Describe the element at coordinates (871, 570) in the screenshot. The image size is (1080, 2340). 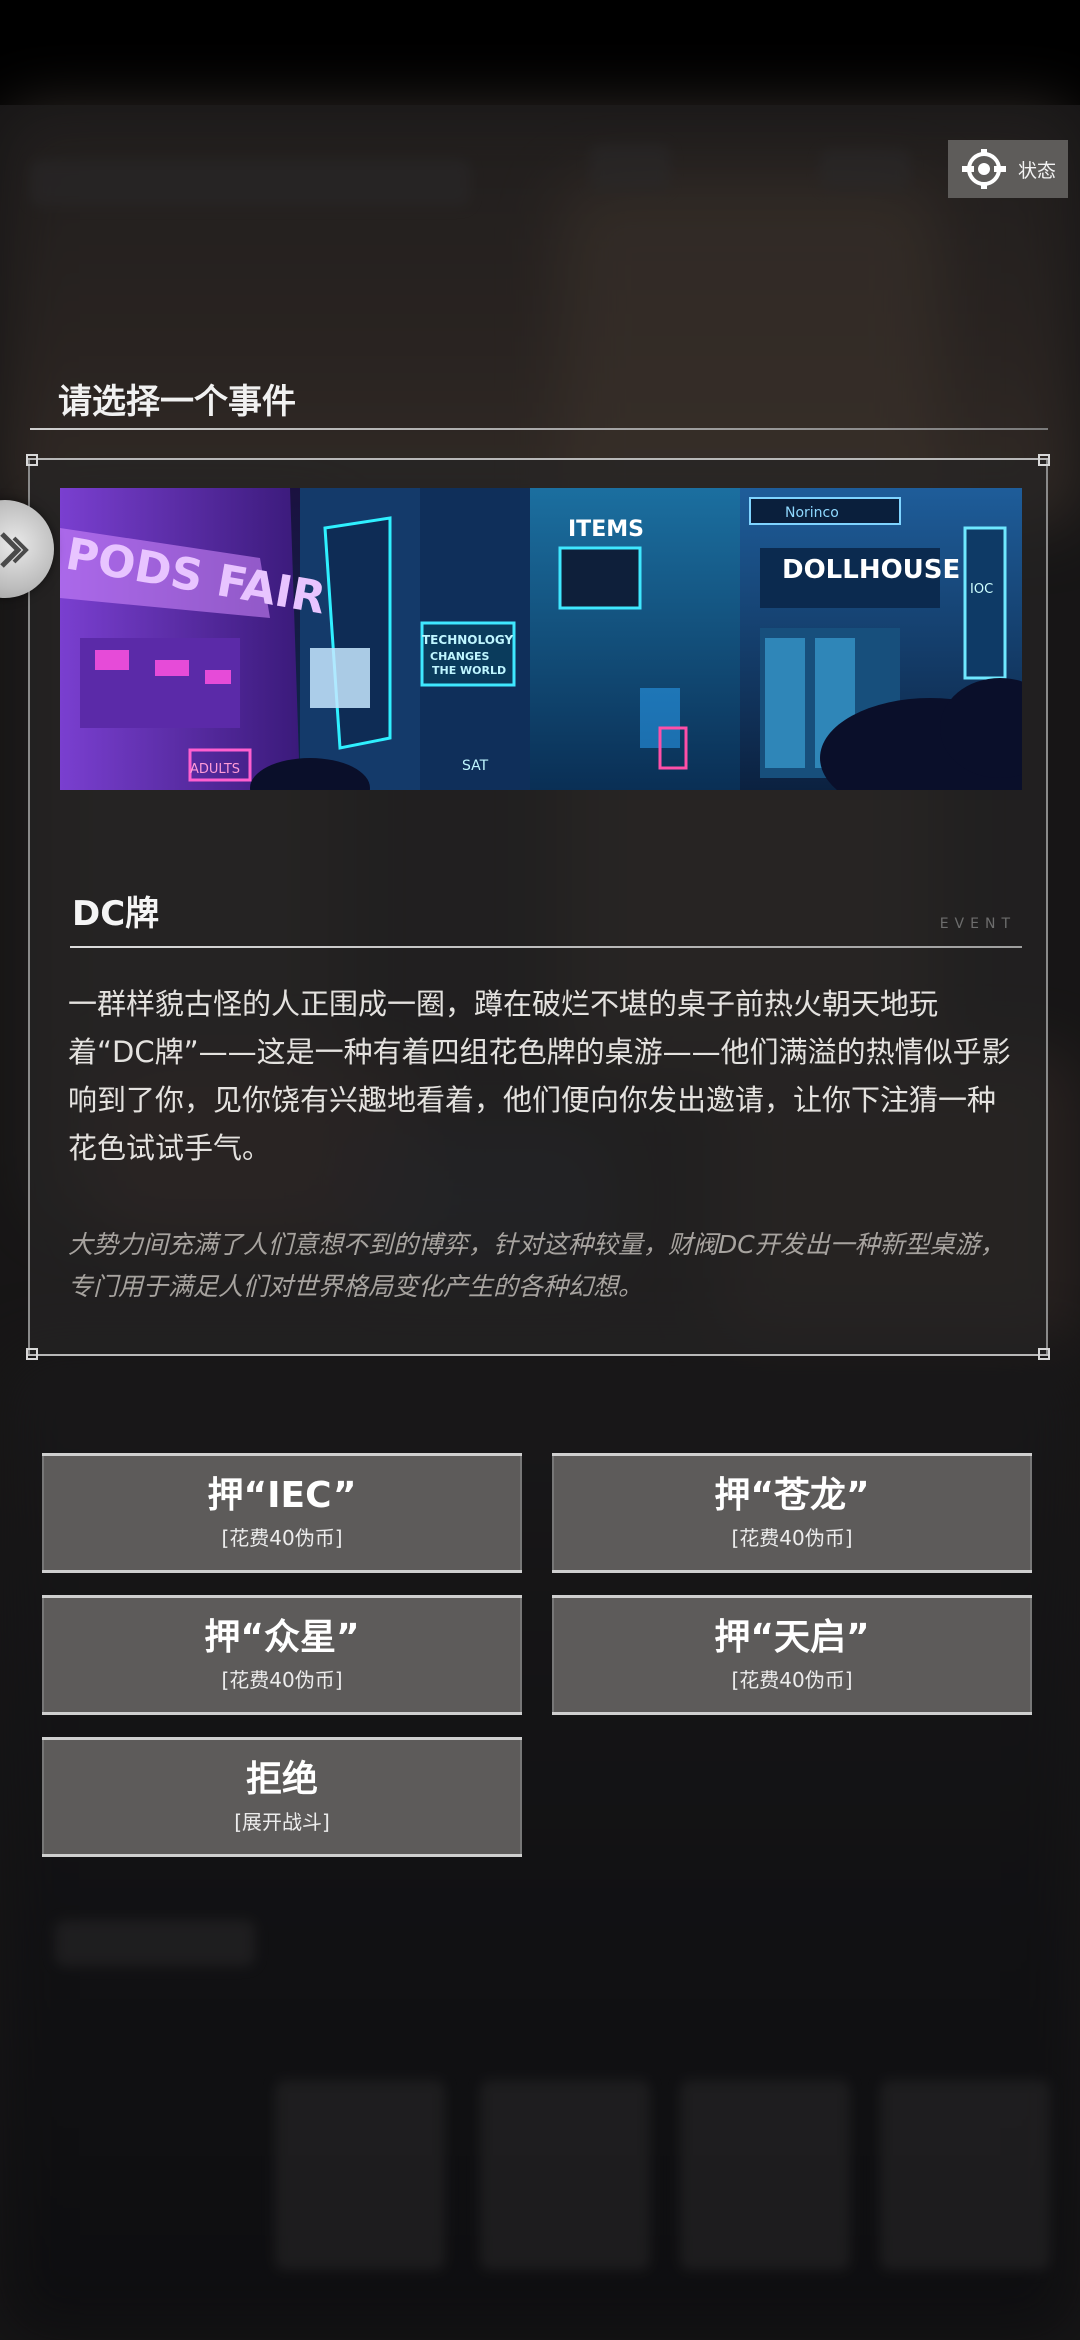
I see `sign-dollhouse: DOLLHOUSE` at that location.